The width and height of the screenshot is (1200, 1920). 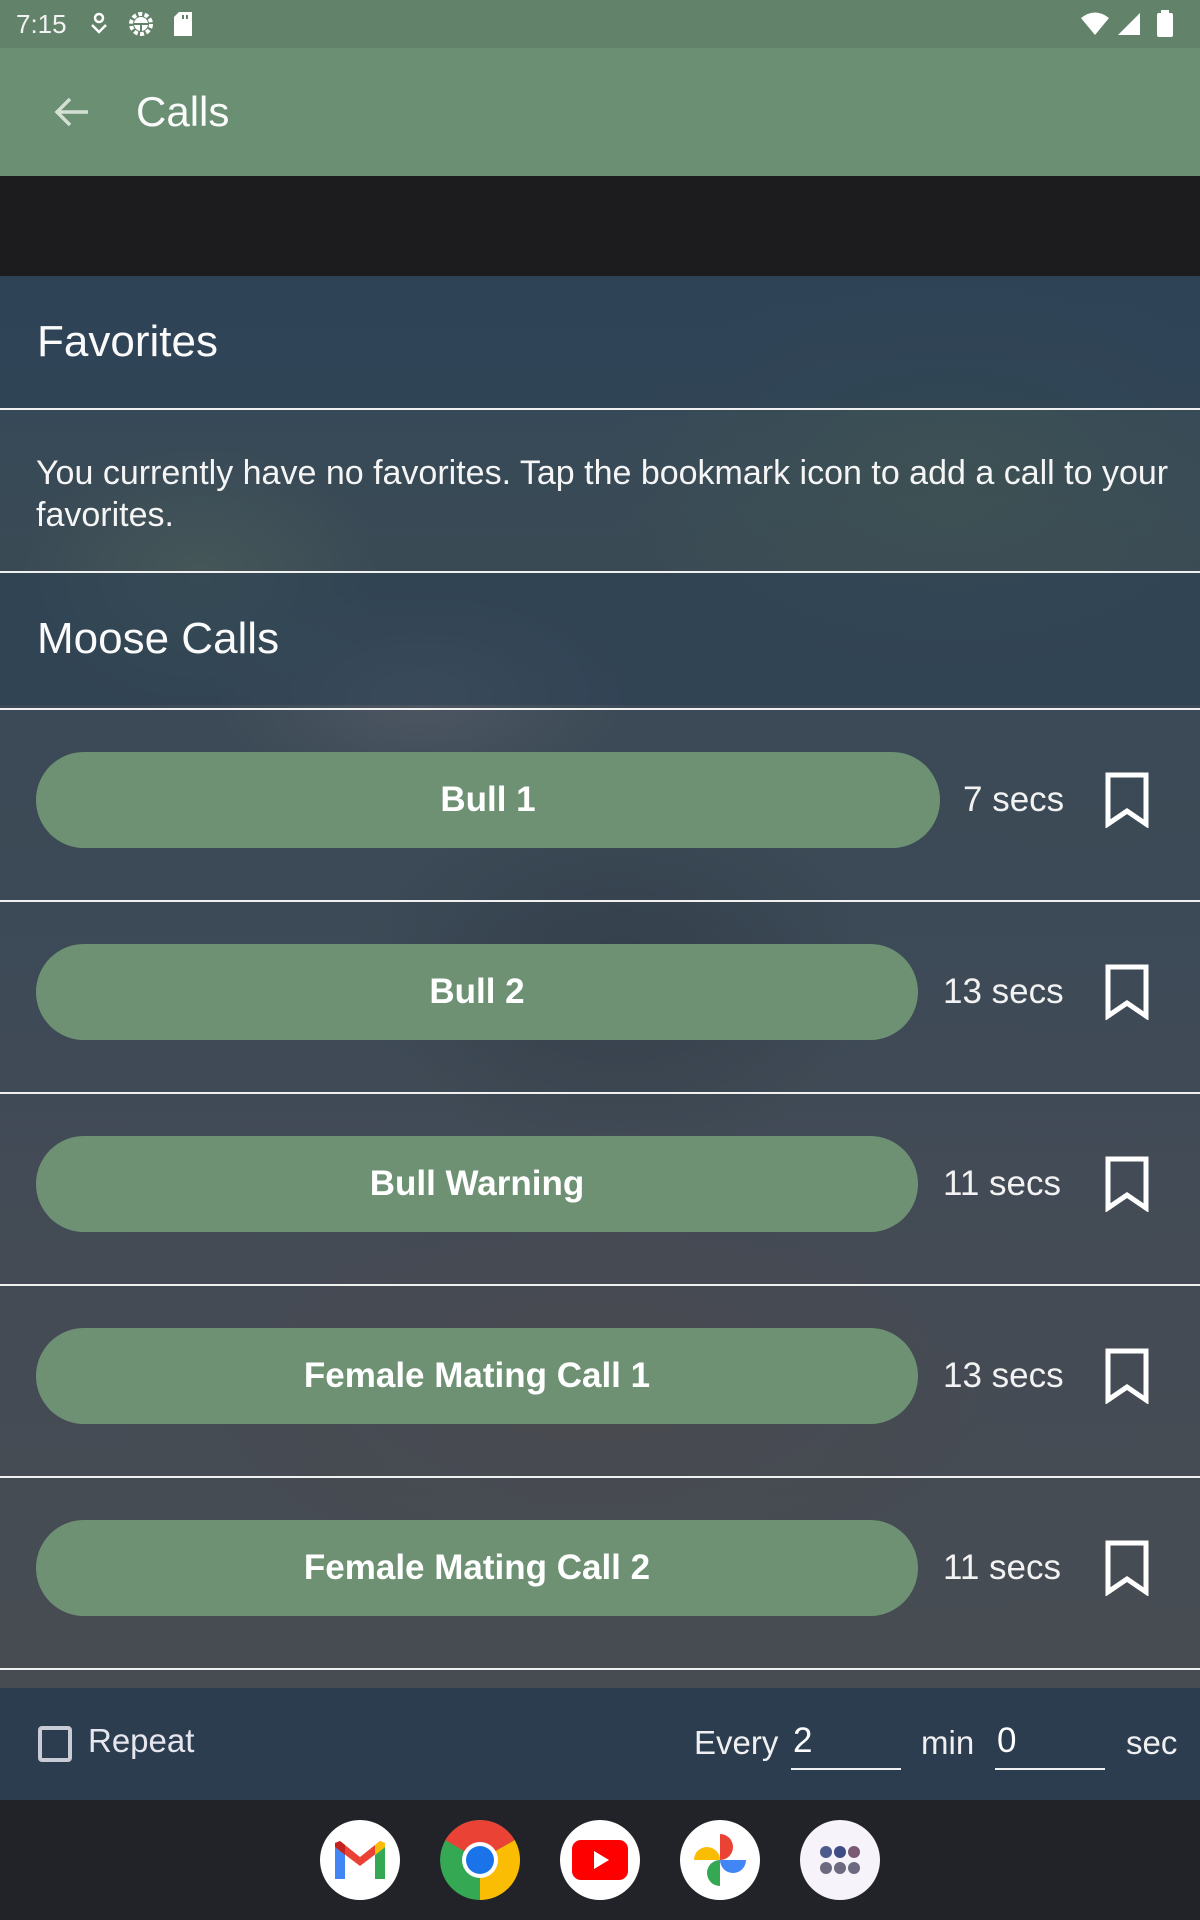 What do you see at coordinates (141, 24) in the screenshot?
I see `android-settings-icon` at bounding box center [141, 24].